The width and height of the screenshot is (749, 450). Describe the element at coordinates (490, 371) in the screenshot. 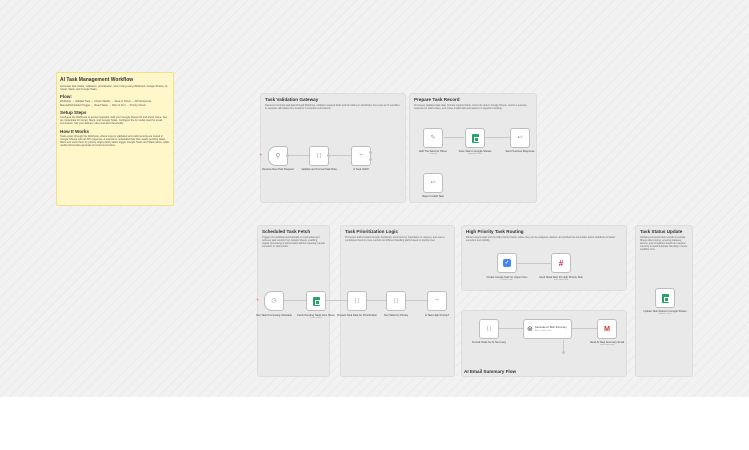

I see `group-title-ai-summary: AI Email Summary Flow` at that location.